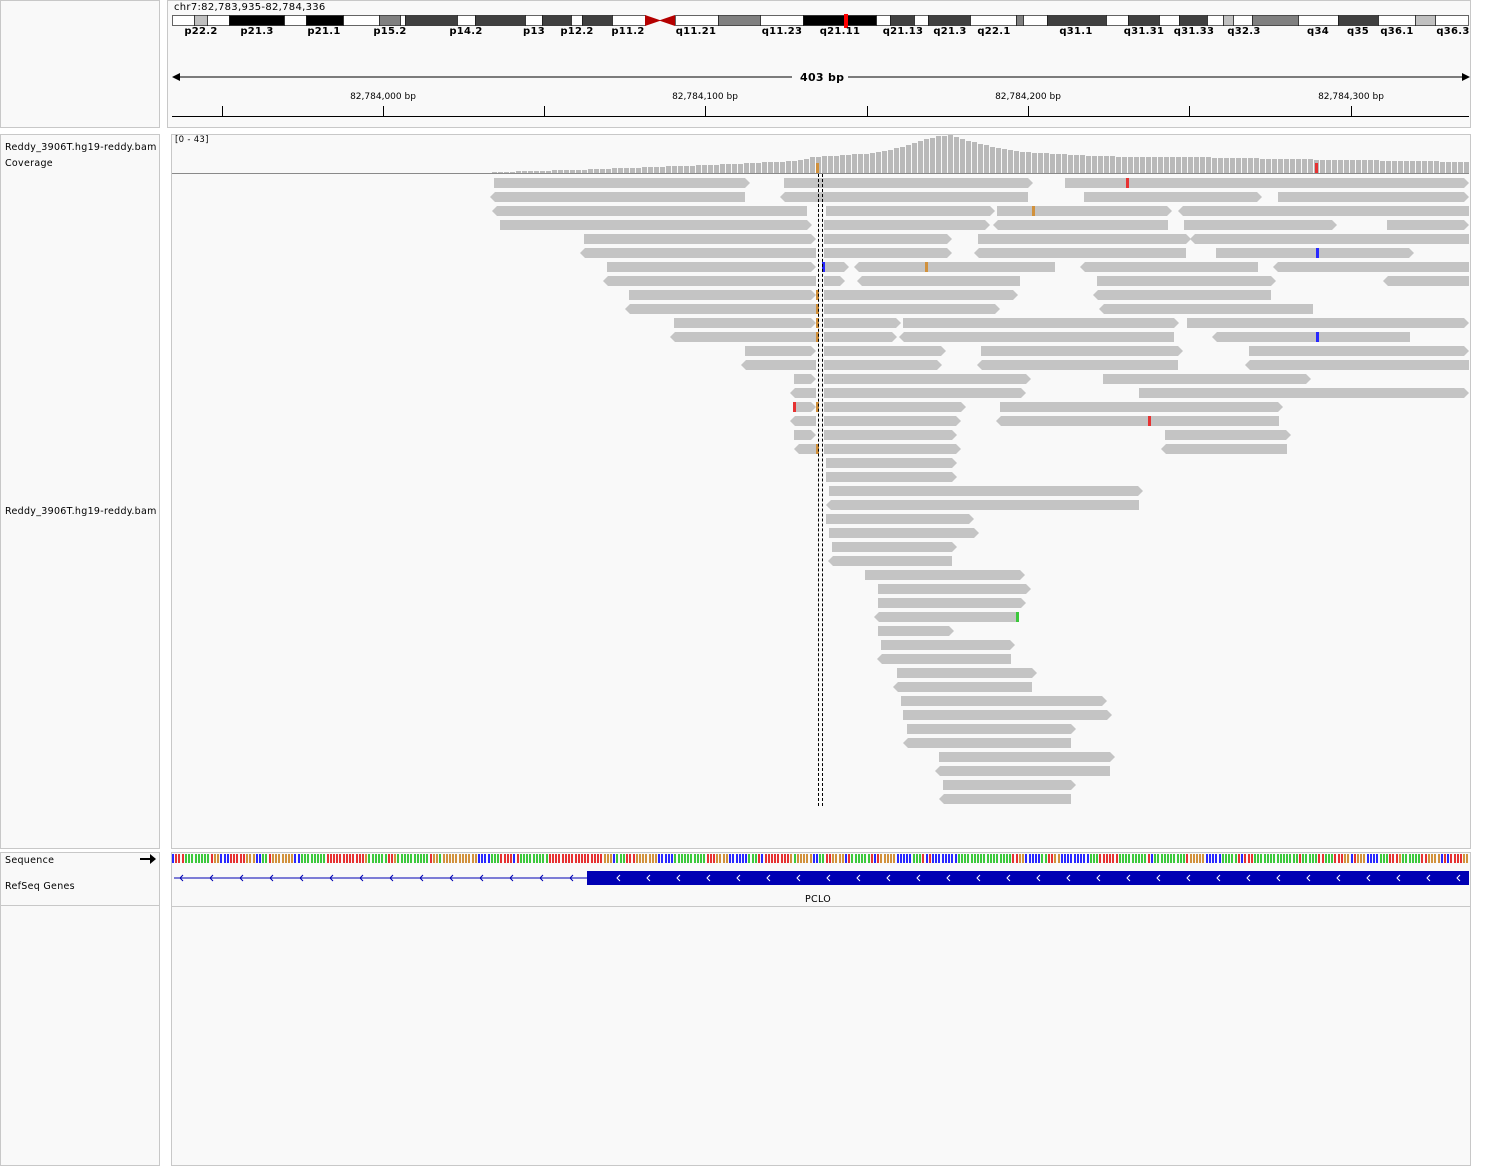 The width and height of the screenshot is (1489, 1166). Describe the element at coordinates (29, 860) in the screenshot. I see `sequence-track-name: Sequence` at that location.